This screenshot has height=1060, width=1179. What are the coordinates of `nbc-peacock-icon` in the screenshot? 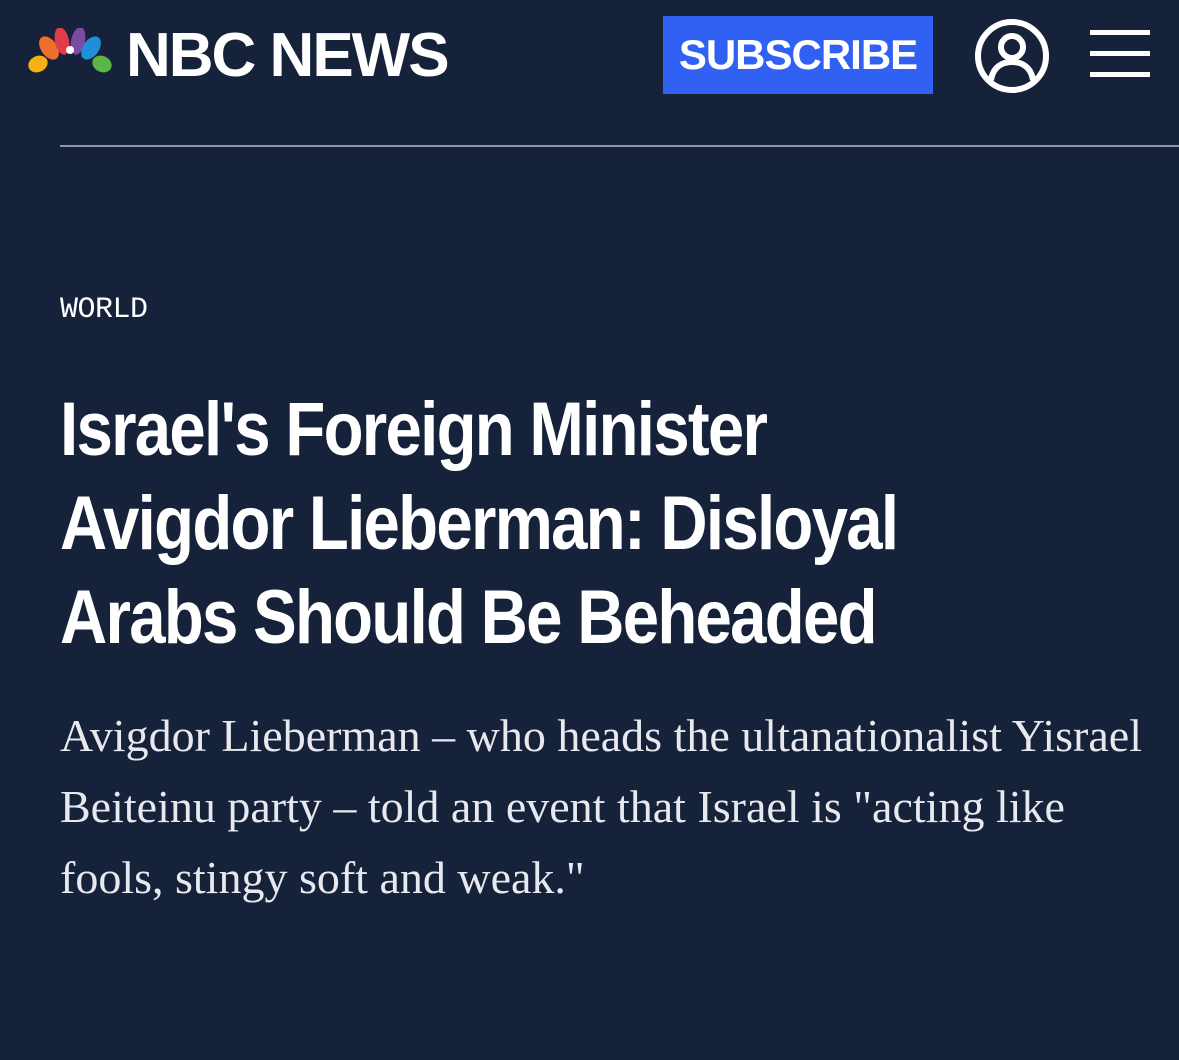 It's located at (70, 56).